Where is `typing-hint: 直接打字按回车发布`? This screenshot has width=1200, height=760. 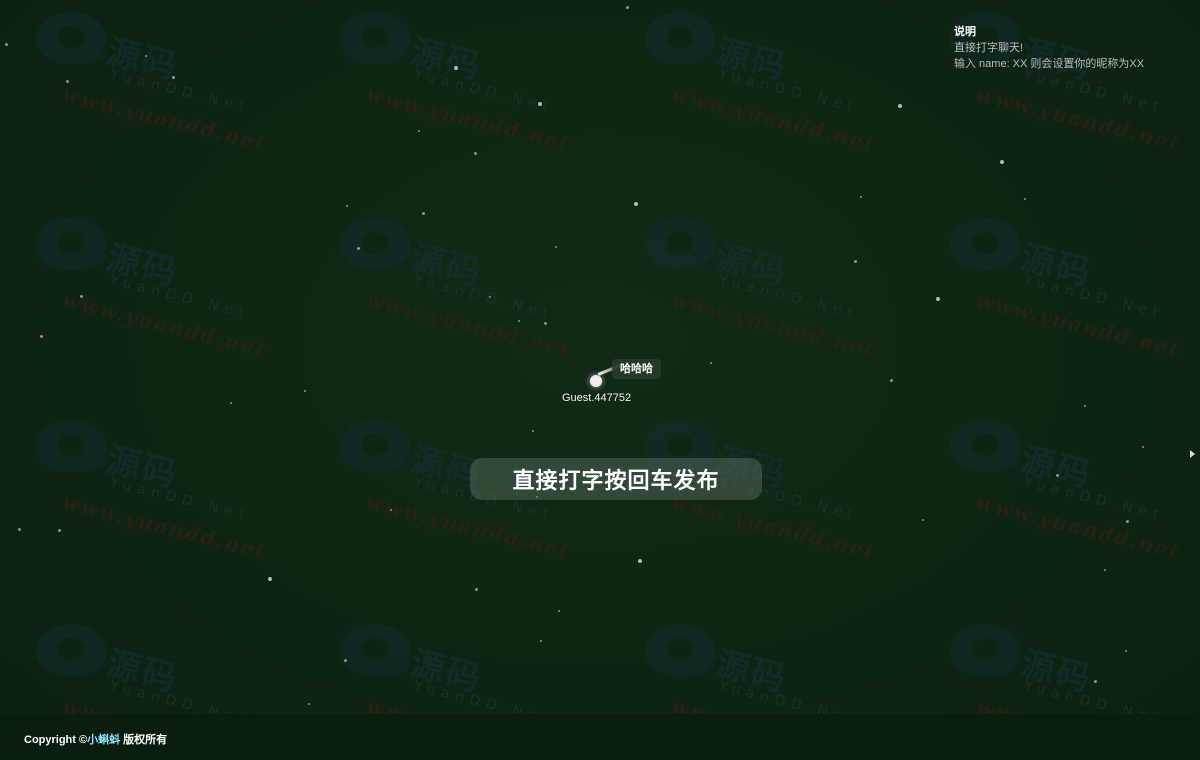
typing-hint: 直接打字按回车发布 is located at coordinates (616, 479).